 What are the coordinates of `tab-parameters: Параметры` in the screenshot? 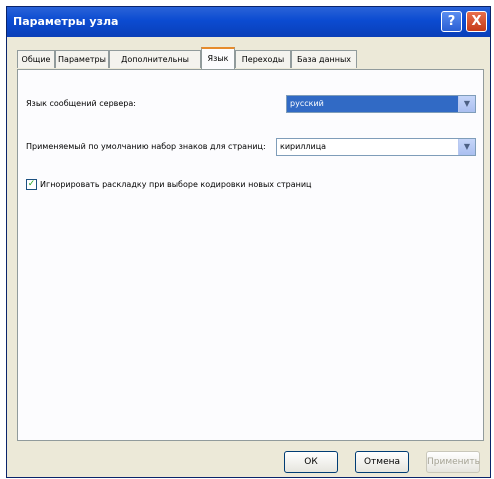 It's located at (82, 59).